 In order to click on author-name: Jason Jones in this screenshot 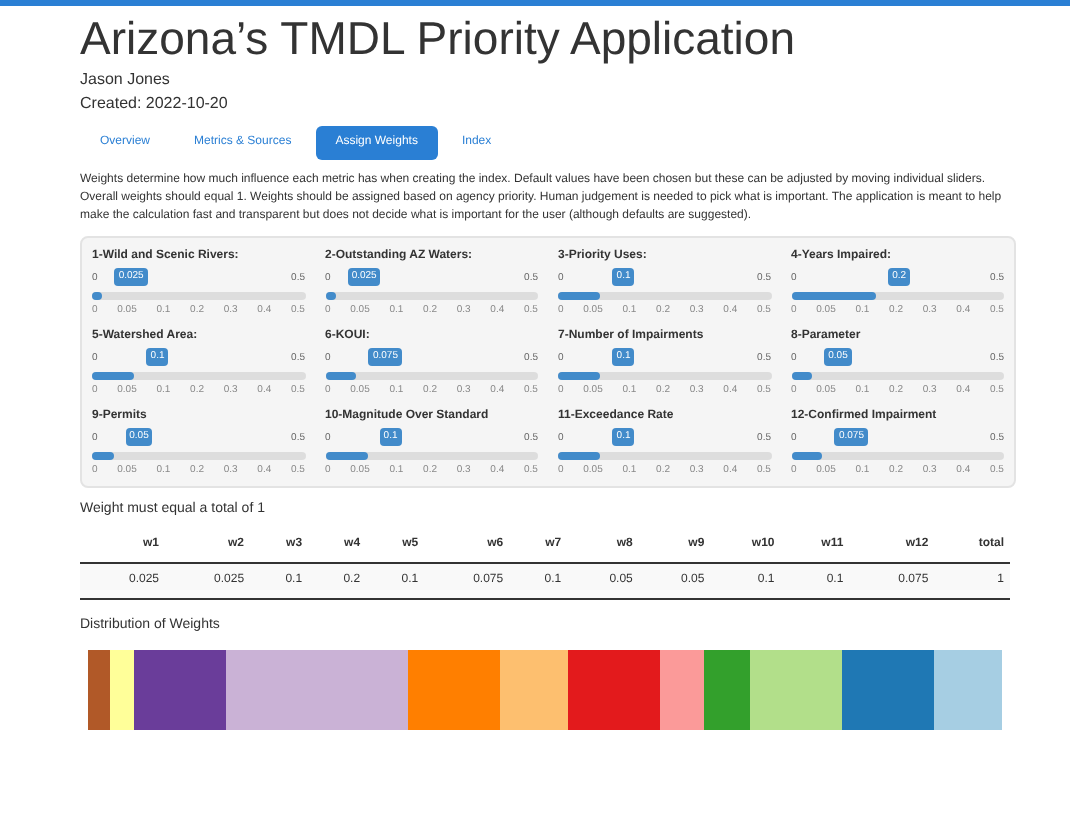, I will do `click(125, 80)`.